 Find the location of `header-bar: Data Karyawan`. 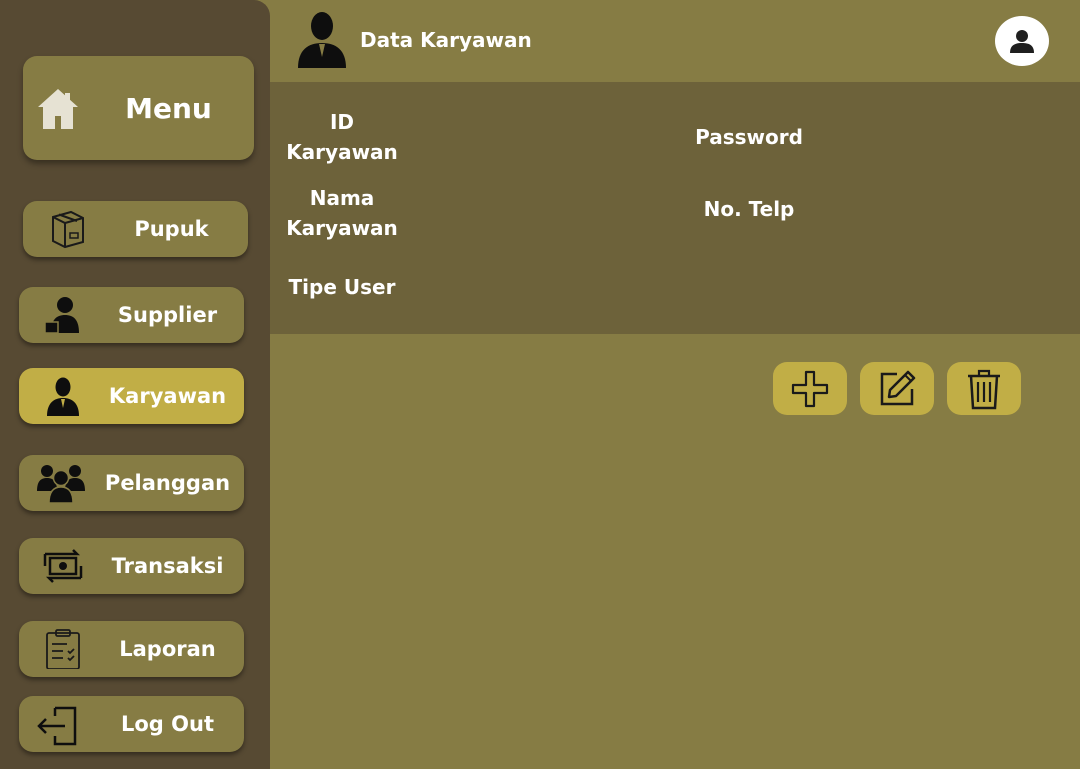

header-bar: Data Karyawan is located at coordinates (675, 41).